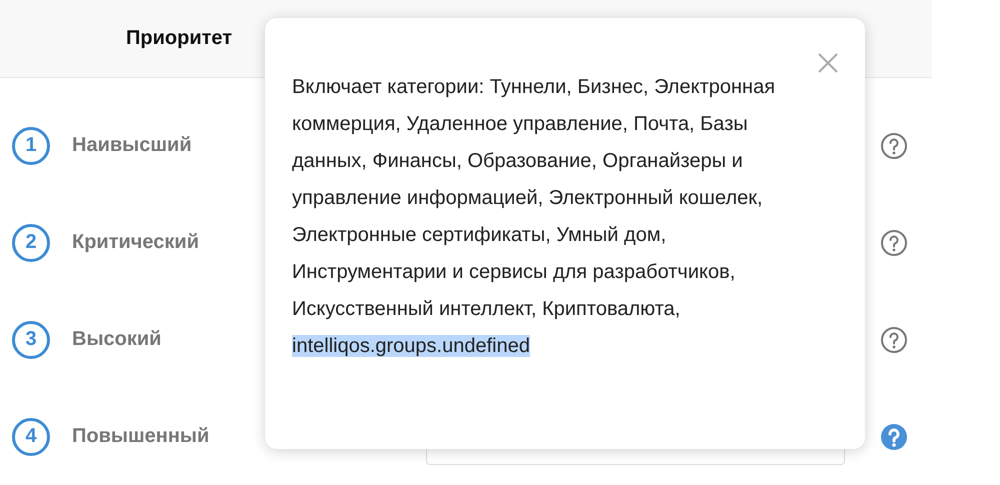 The image size is (1000, 485). Describe the element at coordinates (31, 243) in the screenshot. I see `number-badge: 2` at that location.